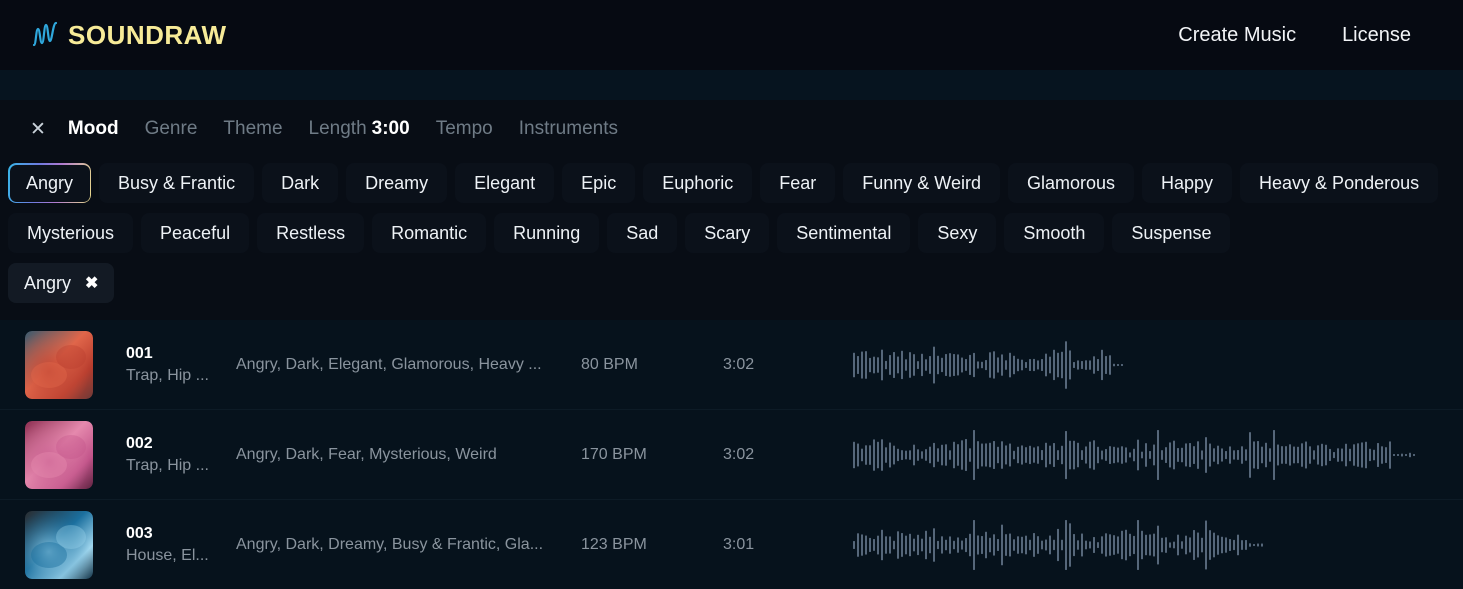  What do you see at coordinates (1171, 233) in the screenshot?
I see `mood-chip-suspense: Suspense` at bounding box center [1171, 233].